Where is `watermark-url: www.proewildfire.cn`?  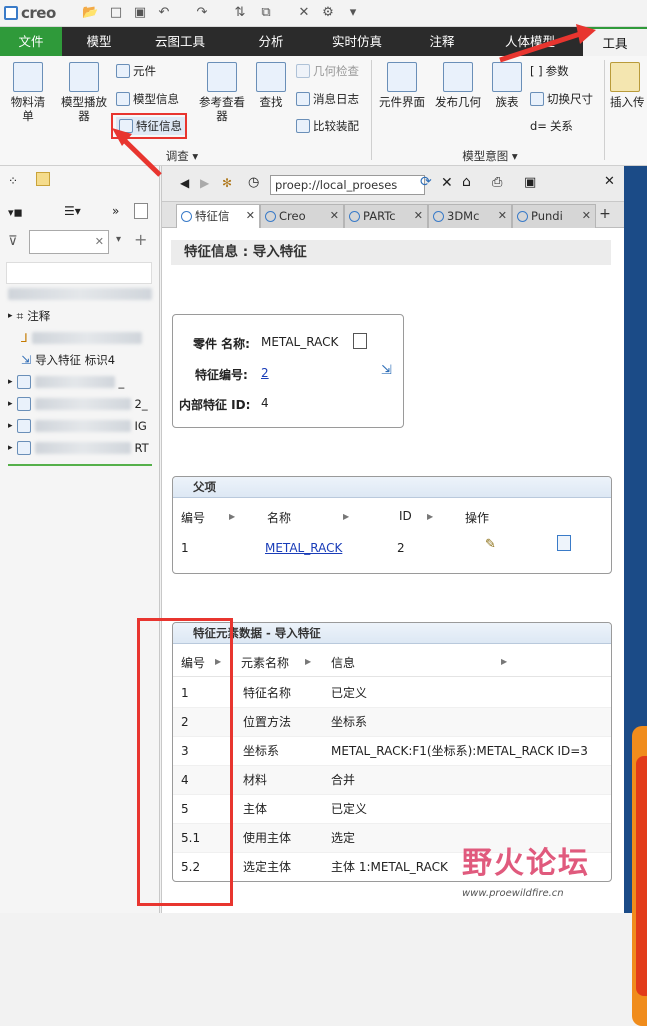 watermark-url: www.proewildfire.cn is located at coordinates (513, 893).